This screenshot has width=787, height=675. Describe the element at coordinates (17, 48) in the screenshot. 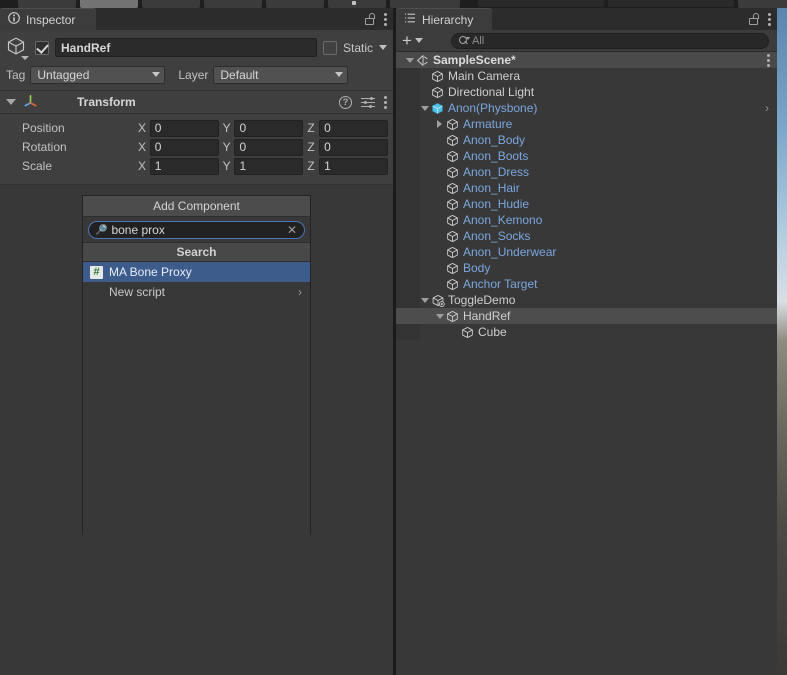

I see `gameobject-cube-icon` at that location.